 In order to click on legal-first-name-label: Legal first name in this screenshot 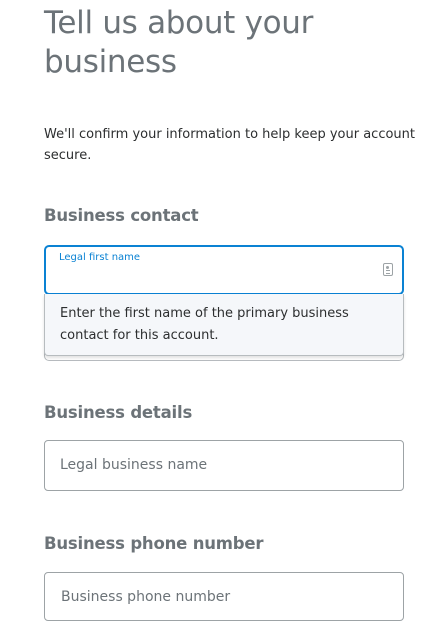, I will do `click(100, 257)`.